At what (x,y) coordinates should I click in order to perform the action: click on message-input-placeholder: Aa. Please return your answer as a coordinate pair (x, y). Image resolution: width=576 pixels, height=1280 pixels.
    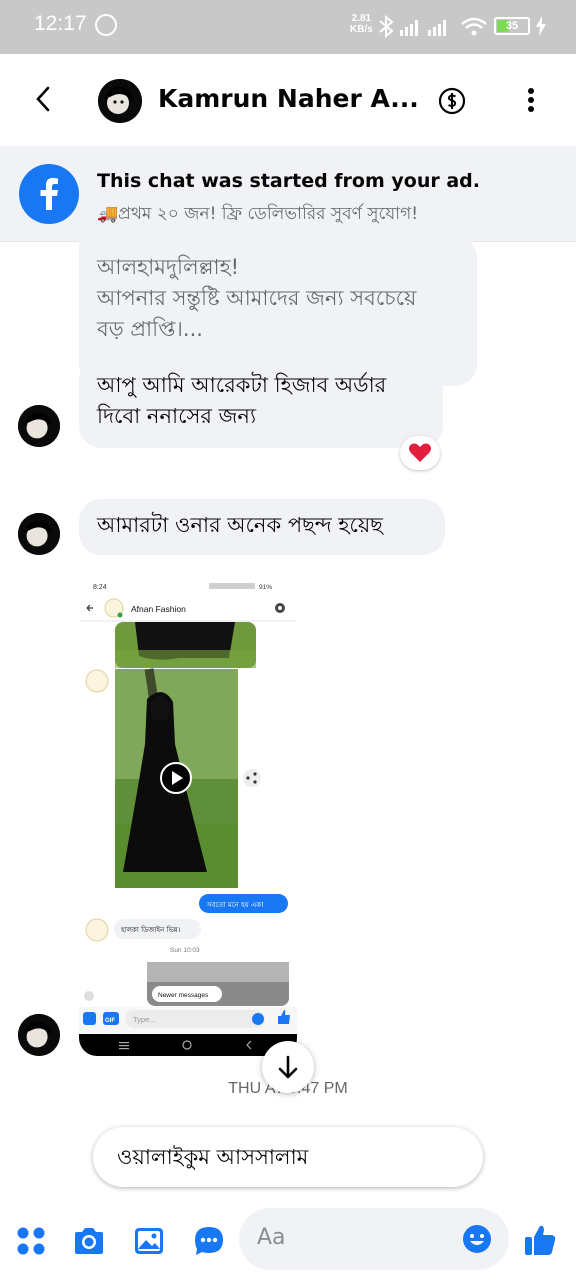
    Looking at the image, I should click on (271, 1237).